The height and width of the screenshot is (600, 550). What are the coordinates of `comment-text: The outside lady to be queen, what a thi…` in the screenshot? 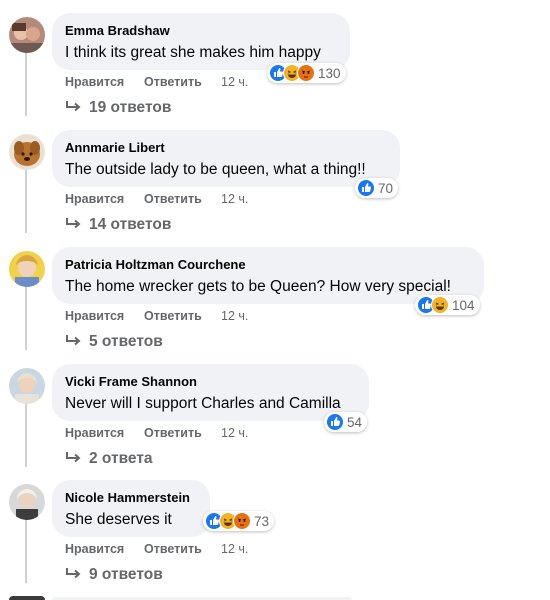 It's located at (215, 169).